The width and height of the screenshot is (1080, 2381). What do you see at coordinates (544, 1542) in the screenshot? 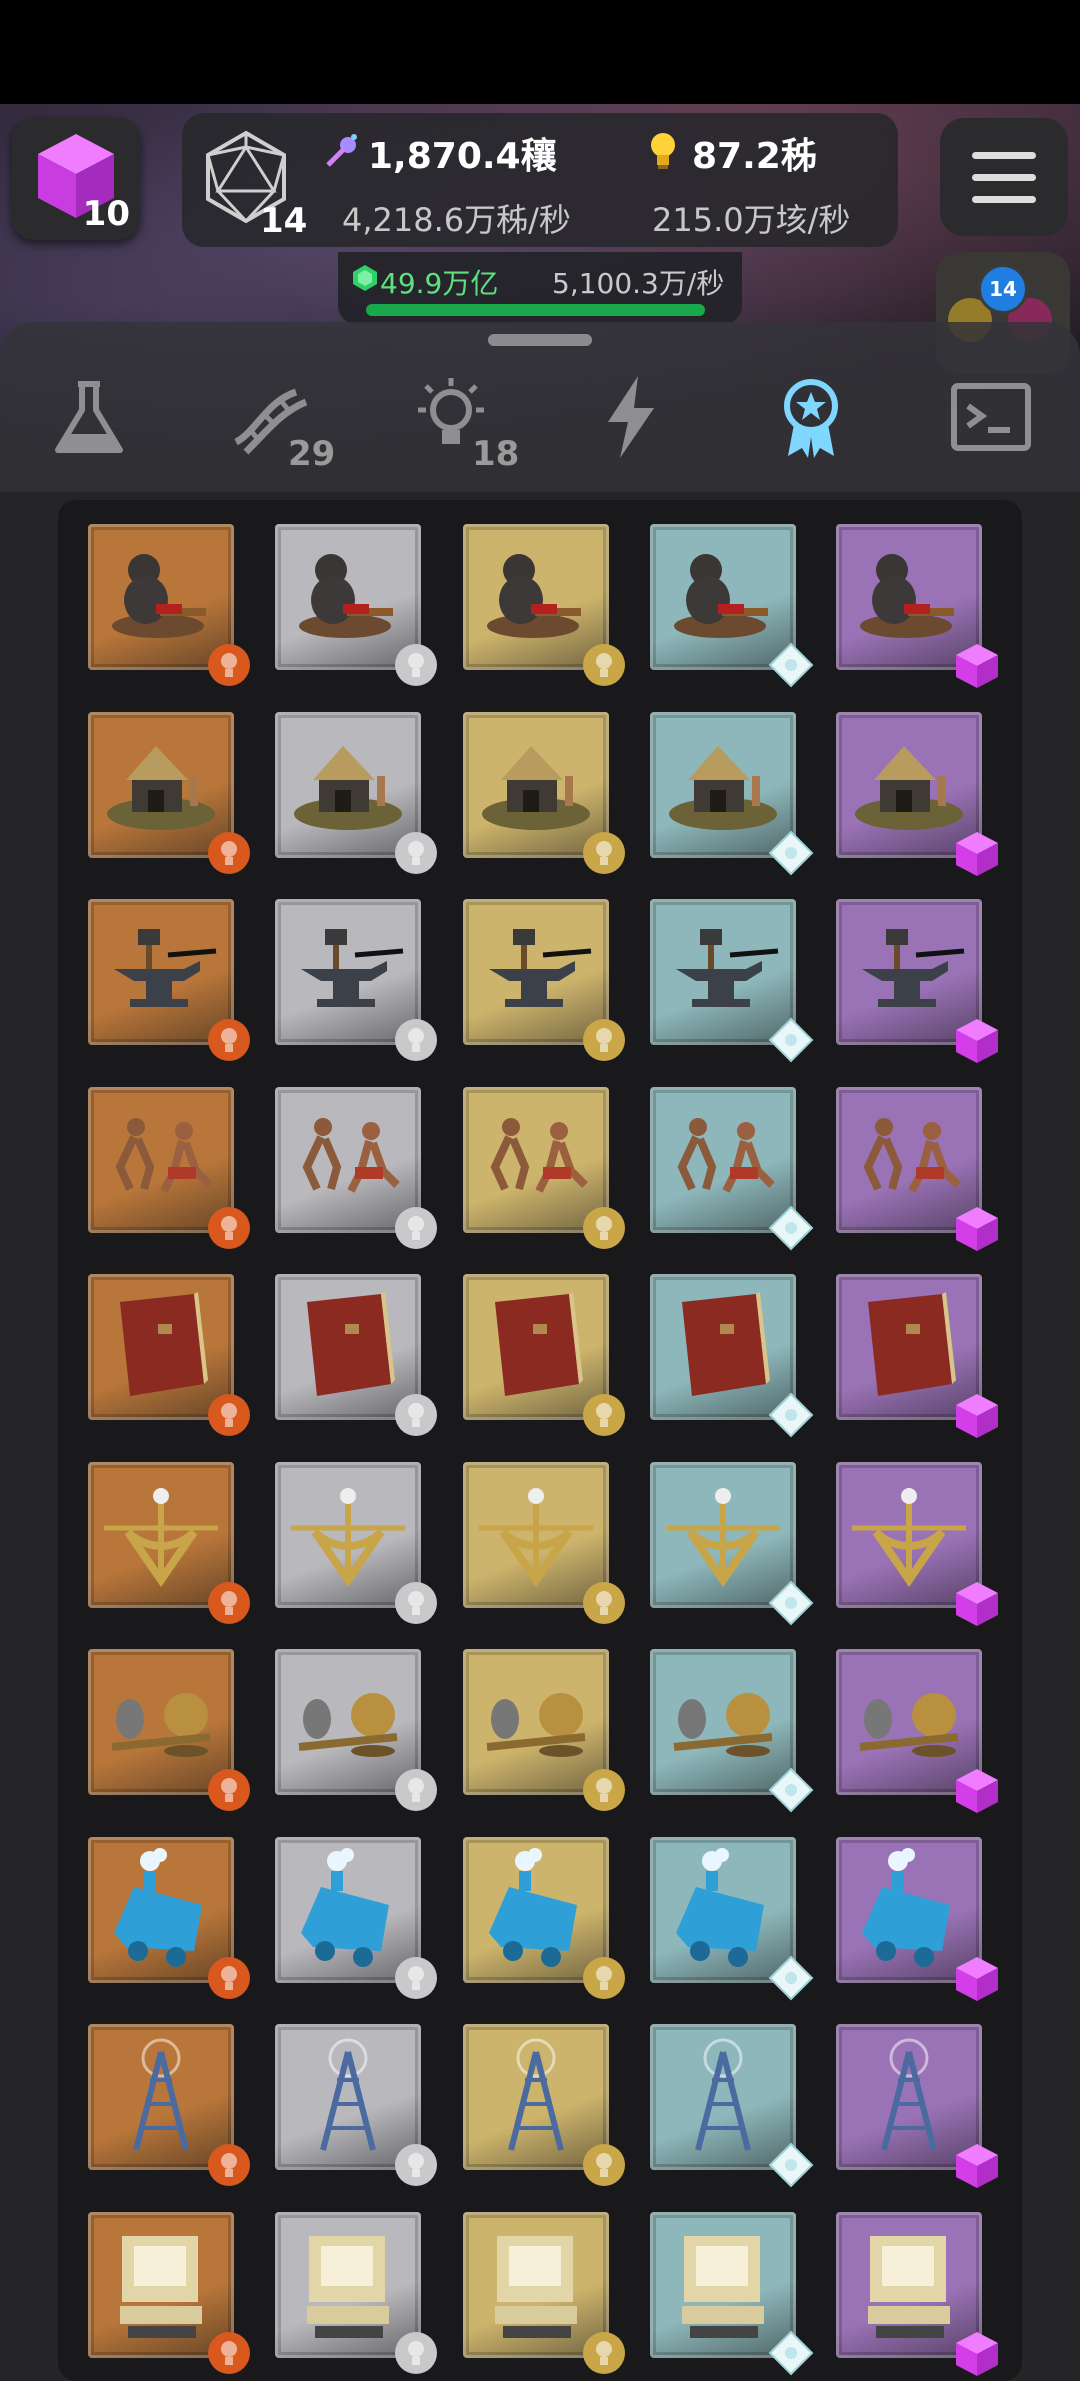
I see `achievement-tile-sextant-gold` at bounding box center [544, 1542].